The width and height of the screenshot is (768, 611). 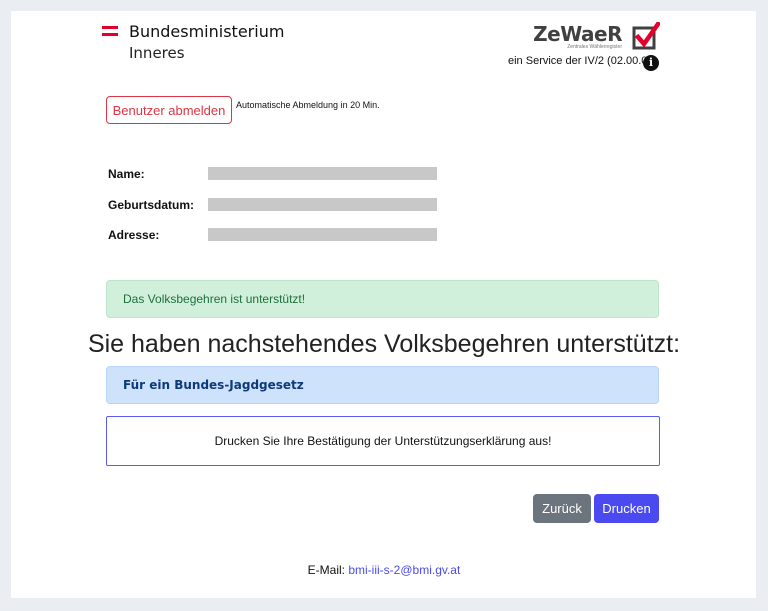 What do you see at coordinates (646, 36) in the screenshot?
I see `zewaer-check-icon` at bounding box center [646, 36].